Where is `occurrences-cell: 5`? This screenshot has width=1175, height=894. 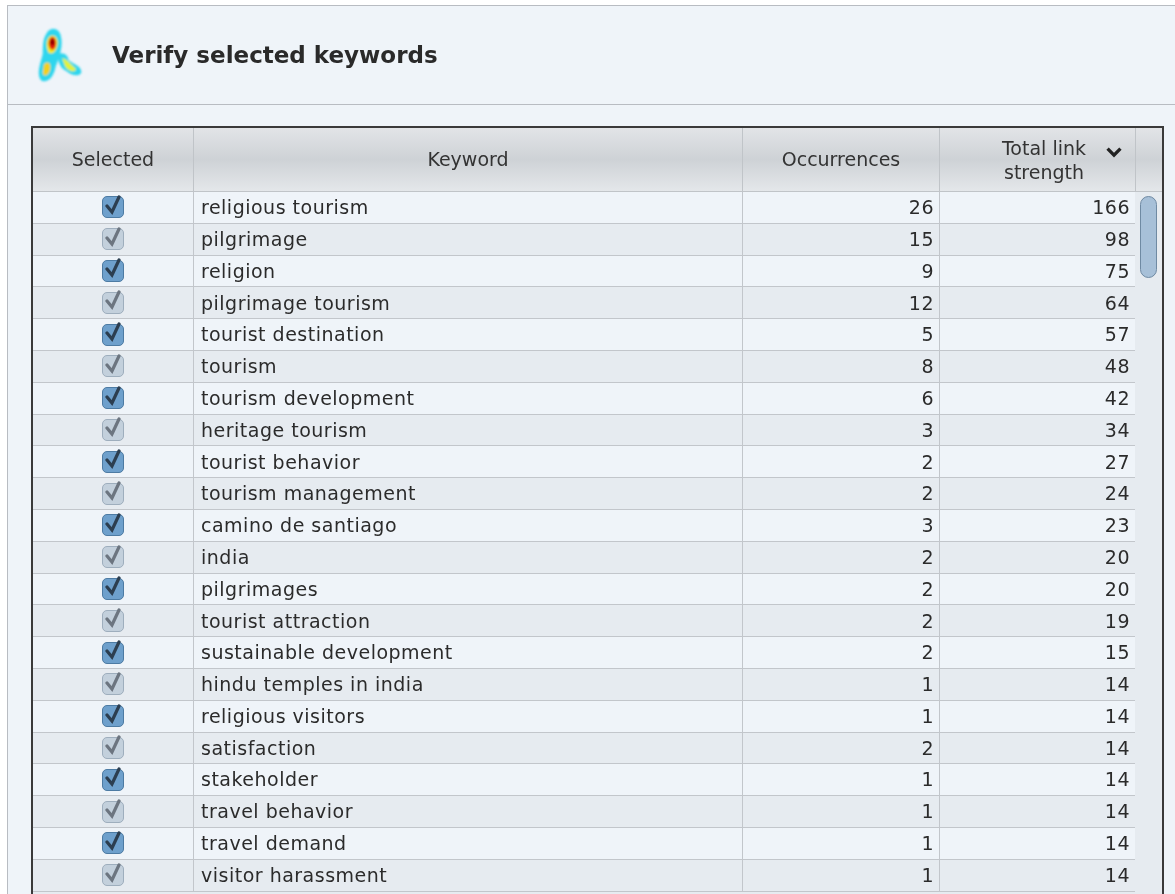 occurrences-cell: 5 is located at coordinates (840, 334).